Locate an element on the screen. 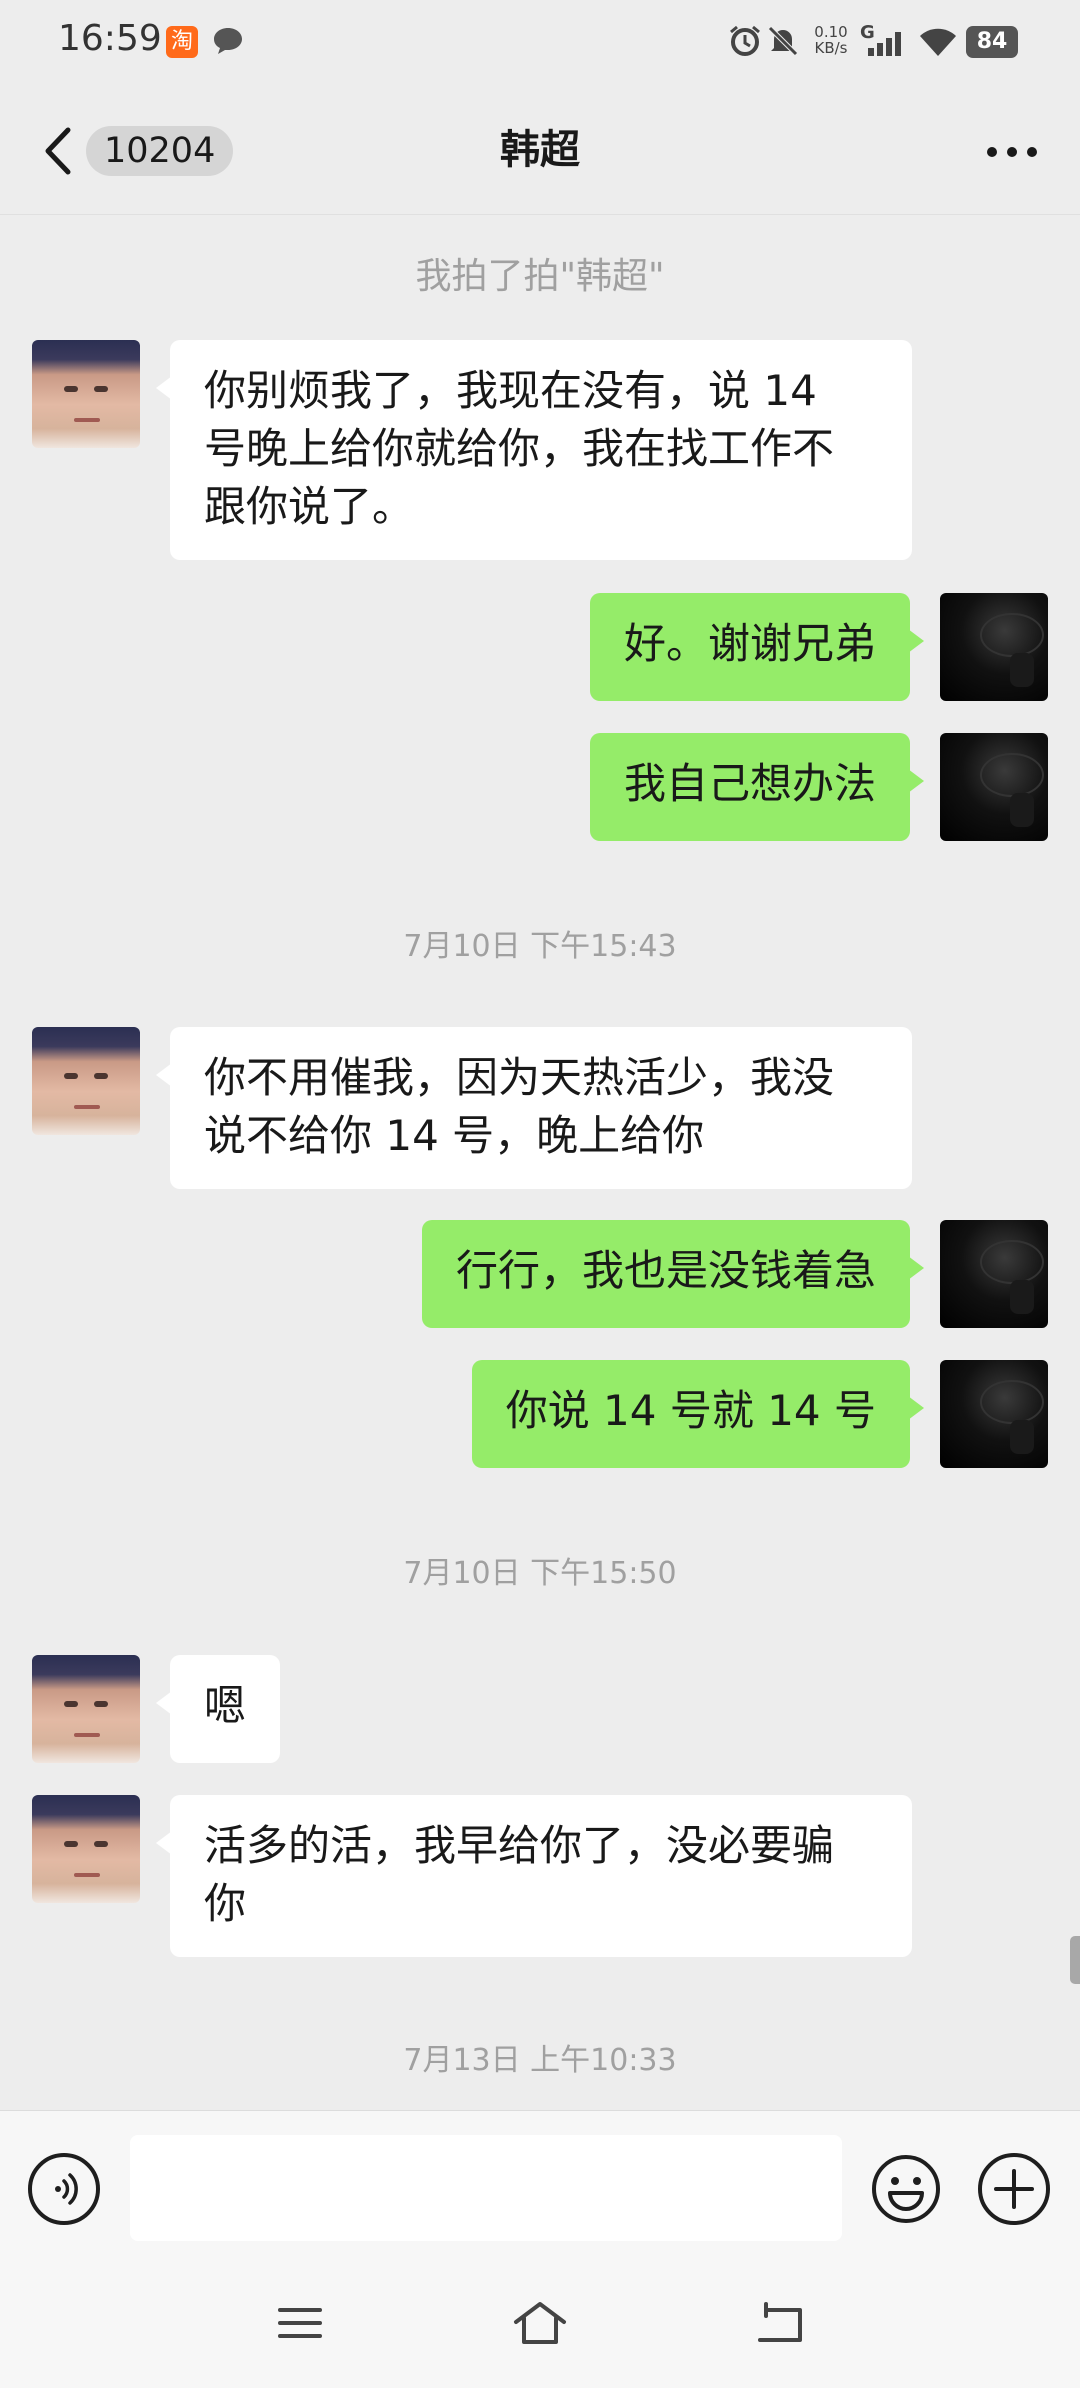 The width and height of the screenshot is (1080, 2388). mute-icon is located at coordinates (783, 41).